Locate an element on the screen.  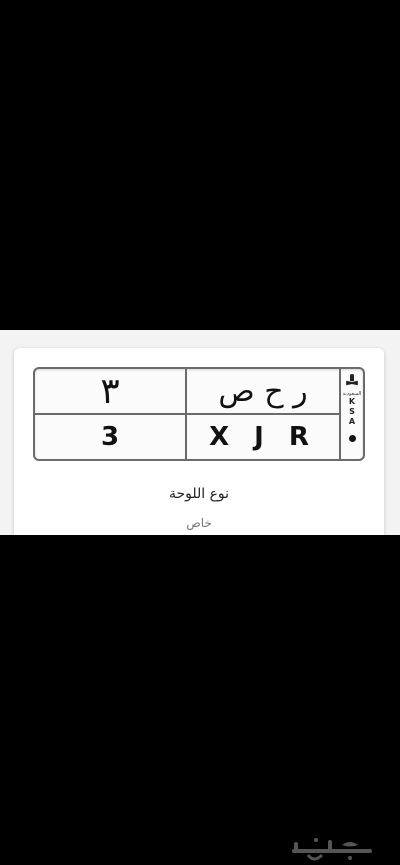
license-plate: ٣ ر ح ص 3 X J R السعودية K S A is located at coordinates (199, 414).